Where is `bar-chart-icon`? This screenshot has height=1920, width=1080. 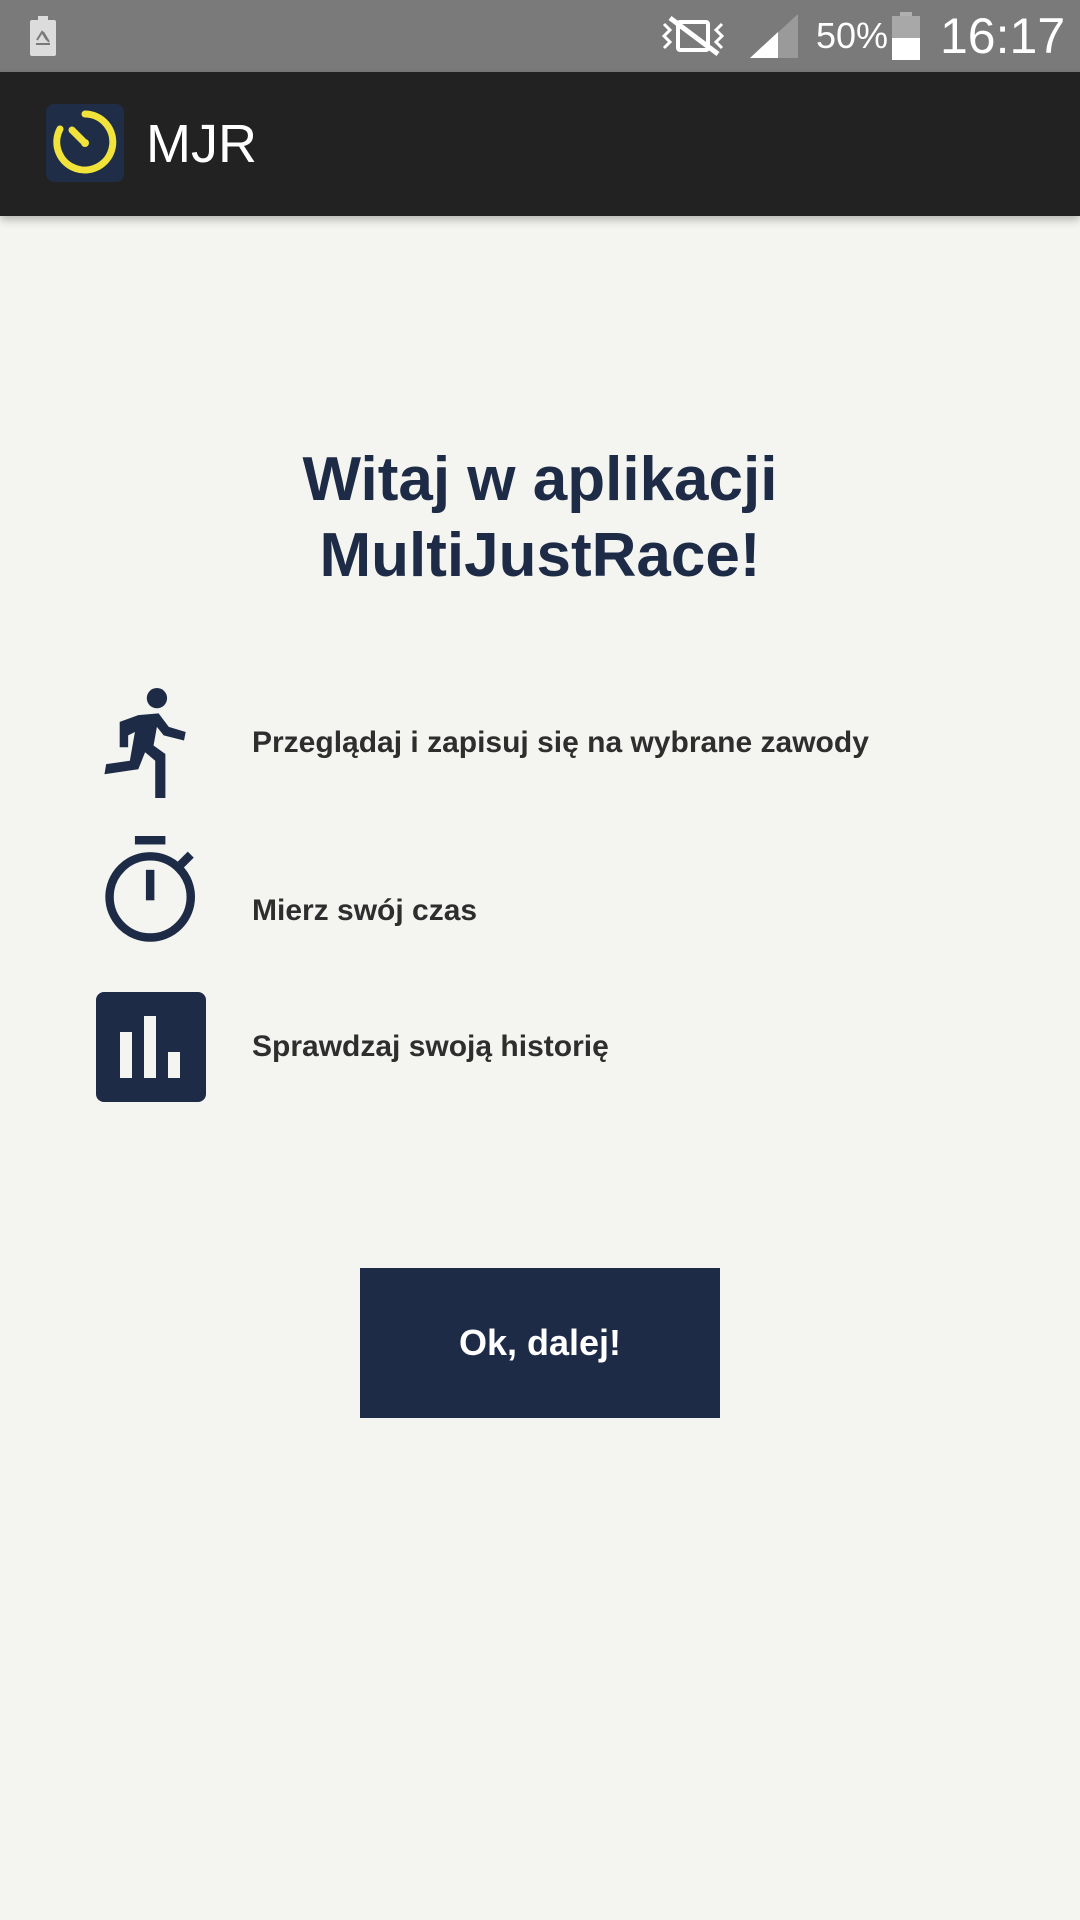
bar-chart-icon is located at coordinates (151, 1047).